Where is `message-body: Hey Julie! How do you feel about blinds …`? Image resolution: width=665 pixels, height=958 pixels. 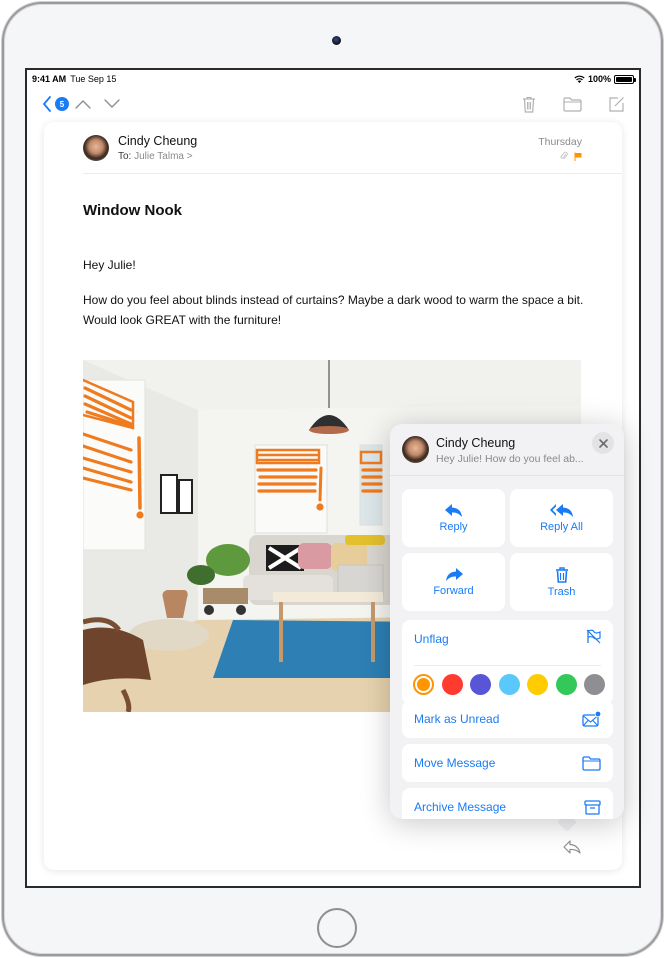
message-body: Hey Julie! How do you feel about blinds … is located at coordinates (335, 292).